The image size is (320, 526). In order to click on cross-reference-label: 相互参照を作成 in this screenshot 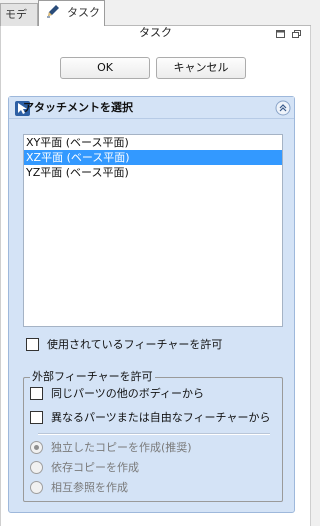, I will do `click(89, 487)`.